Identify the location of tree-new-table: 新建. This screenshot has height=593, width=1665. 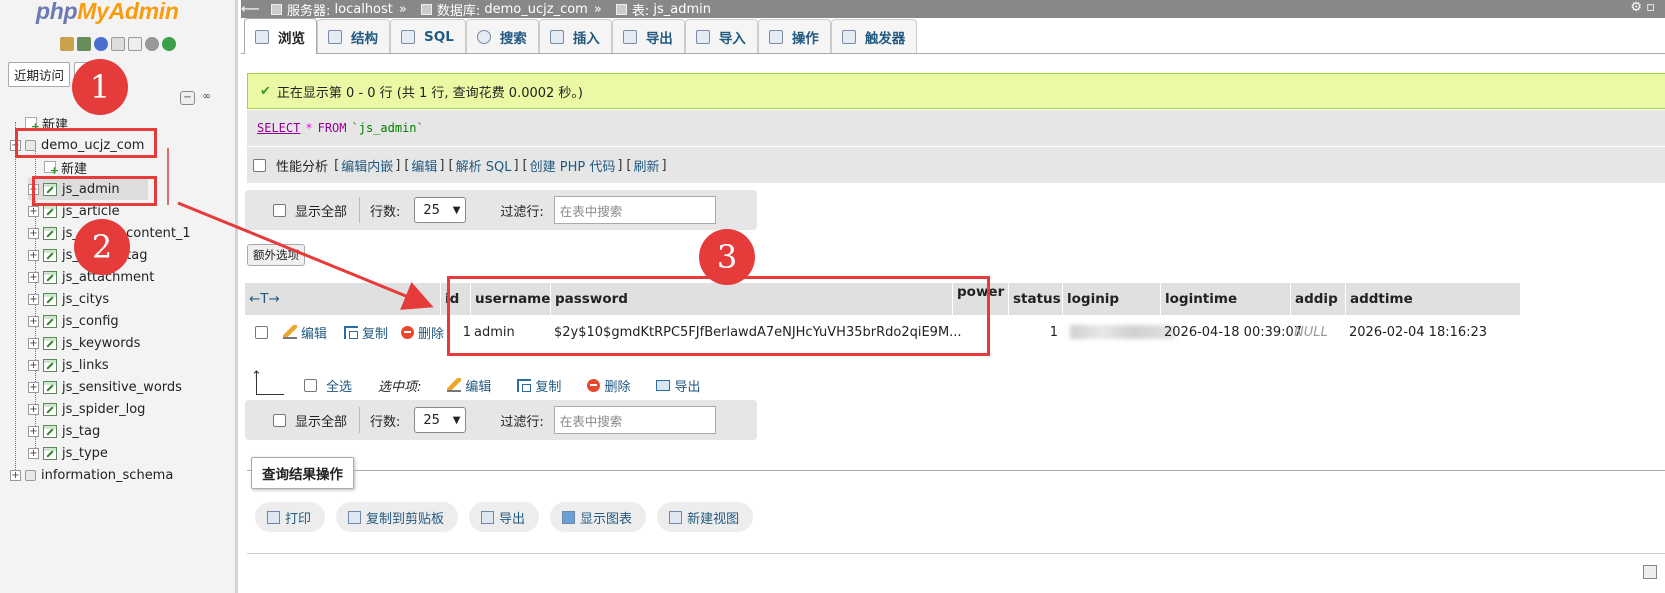
(65, 167).